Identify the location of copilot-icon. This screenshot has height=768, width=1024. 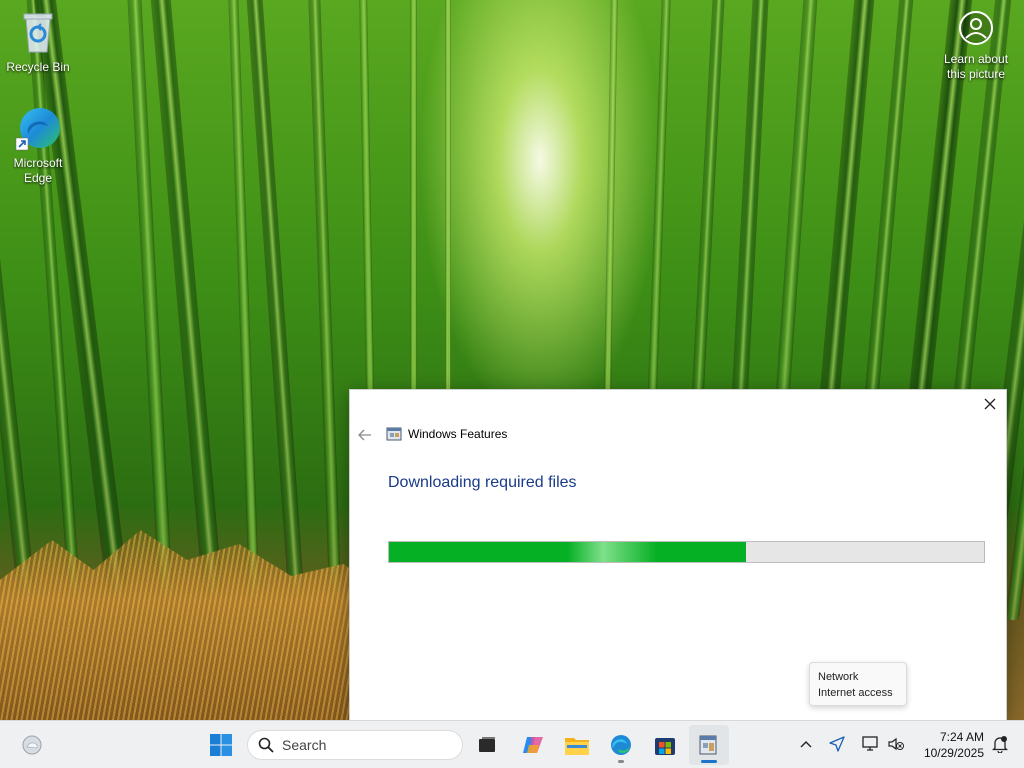
(533, 745).